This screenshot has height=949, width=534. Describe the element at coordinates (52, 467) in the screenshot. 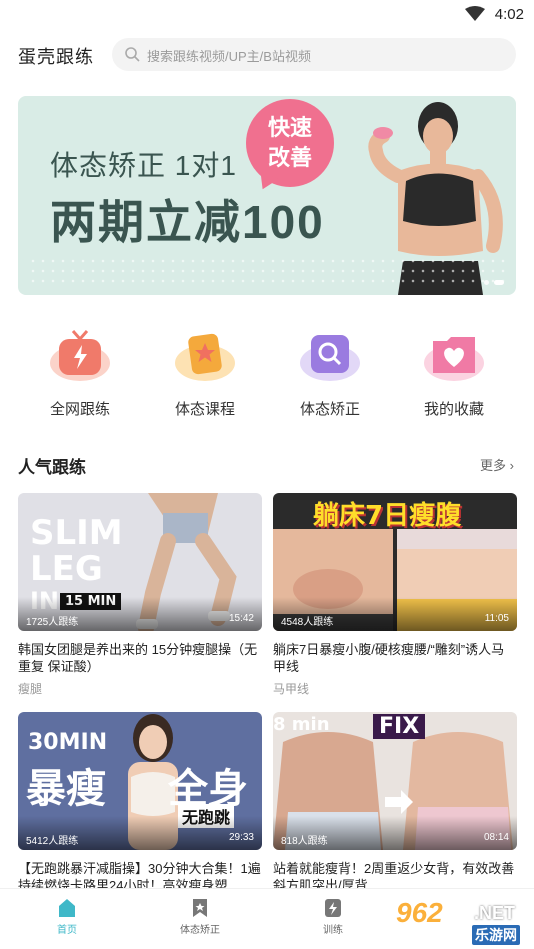

I see `section-title: 人气跟练` at that location.